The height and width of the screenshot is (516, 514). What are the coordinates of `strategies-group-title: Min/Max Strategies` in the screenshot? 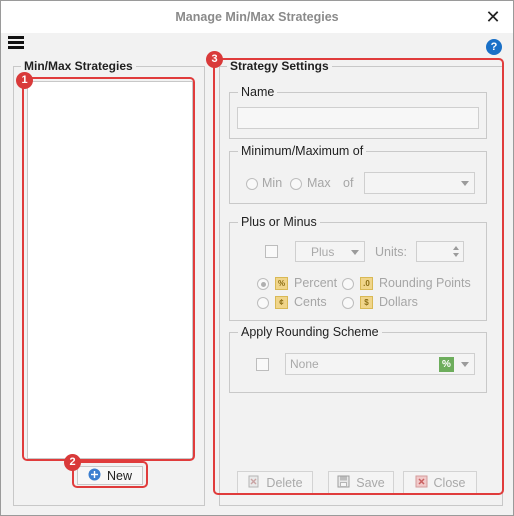 It's located at (78, 66).